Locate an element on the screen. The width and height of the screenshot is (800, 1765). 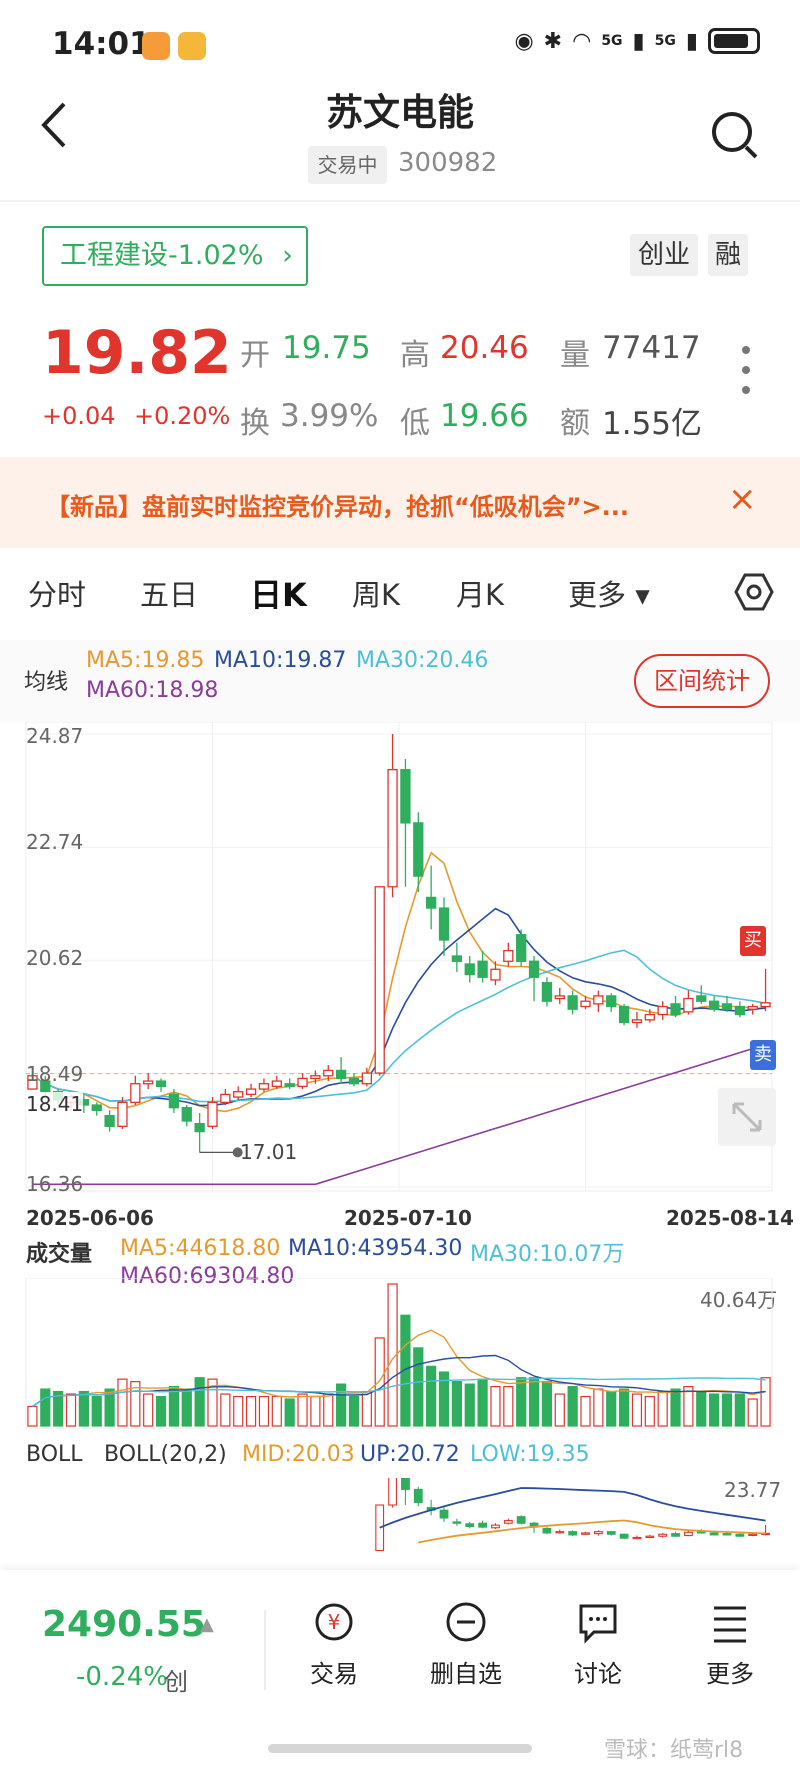
remove-watchlist-button: 删自选 is located at coordinates (466, 1644).